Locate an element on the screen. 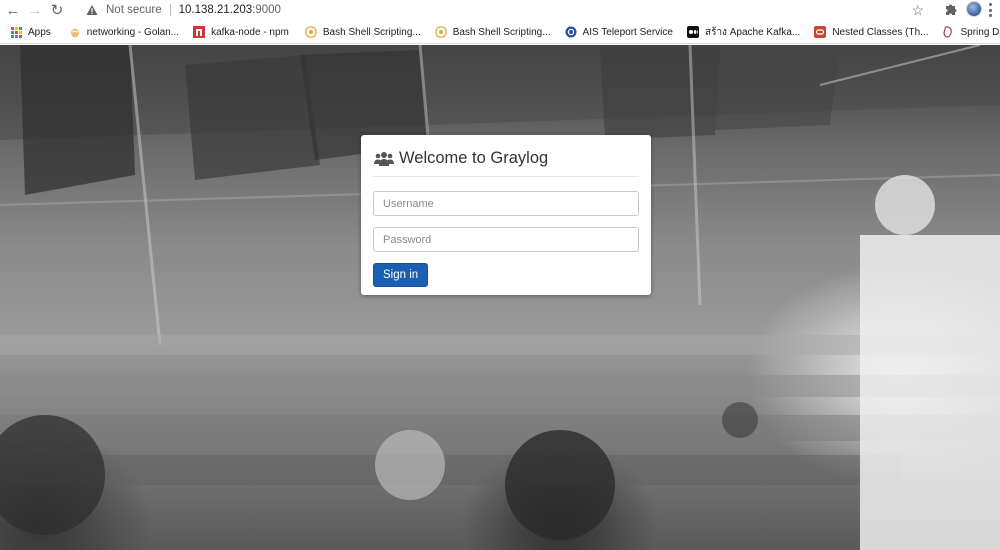 This screenshot has width=1000, height=550. back-arrow-icon: ← is located at coordinates (13, 10).